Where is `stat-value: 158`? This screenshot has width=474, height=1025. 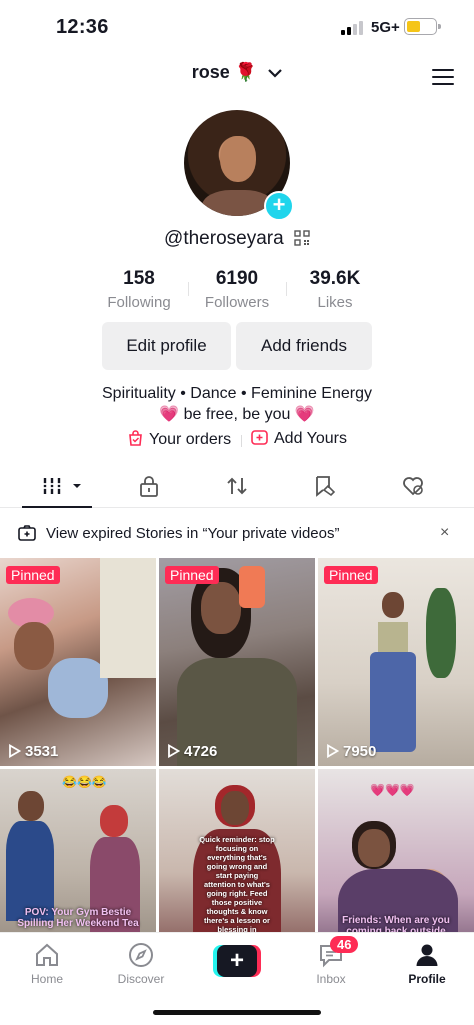
stat-value: 158 is located at coordinates (139, 278).